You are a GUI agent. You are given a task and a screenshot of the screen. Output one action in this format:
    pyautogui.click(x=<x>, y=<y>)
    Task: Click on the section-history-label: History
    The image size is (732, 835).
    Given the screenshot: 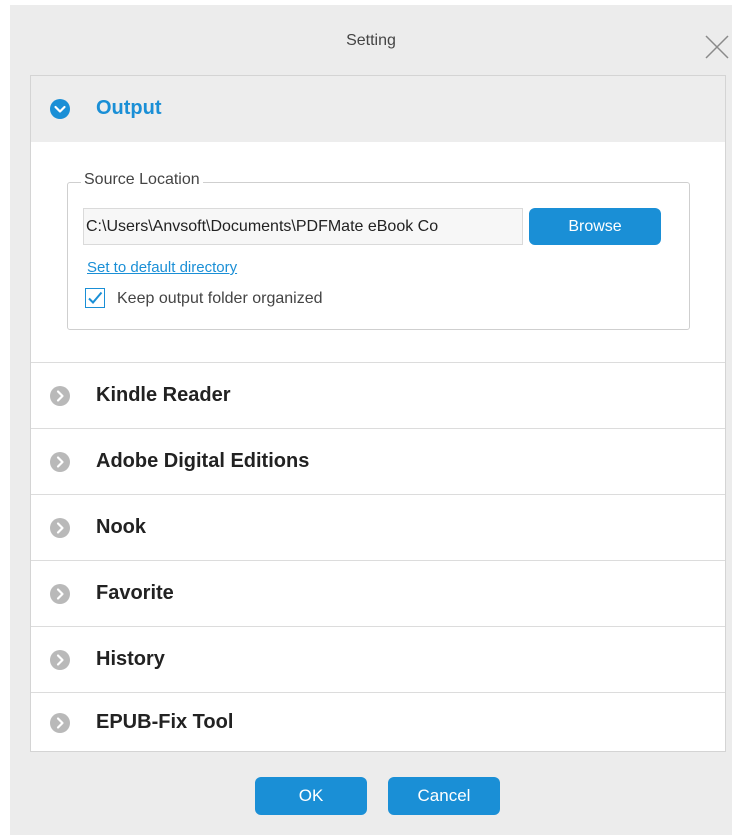 What is the action you would take?
    pyautogui.click(x=130, y=659)
    